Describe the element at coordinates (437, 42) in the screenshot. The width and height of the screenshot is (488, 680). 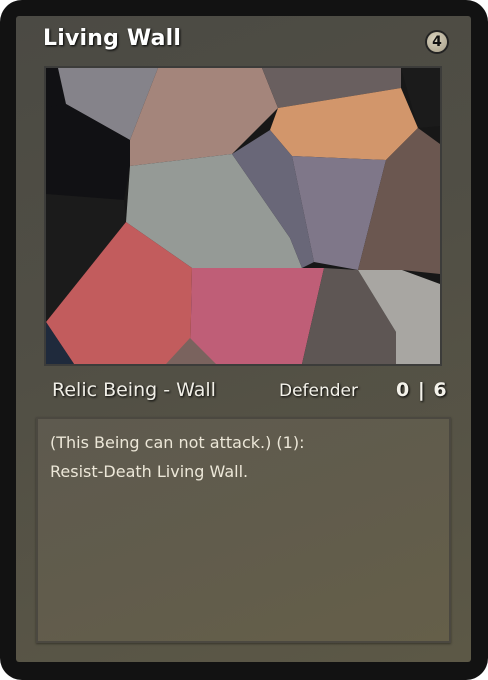
I see `cost-icon: 4` at that location.